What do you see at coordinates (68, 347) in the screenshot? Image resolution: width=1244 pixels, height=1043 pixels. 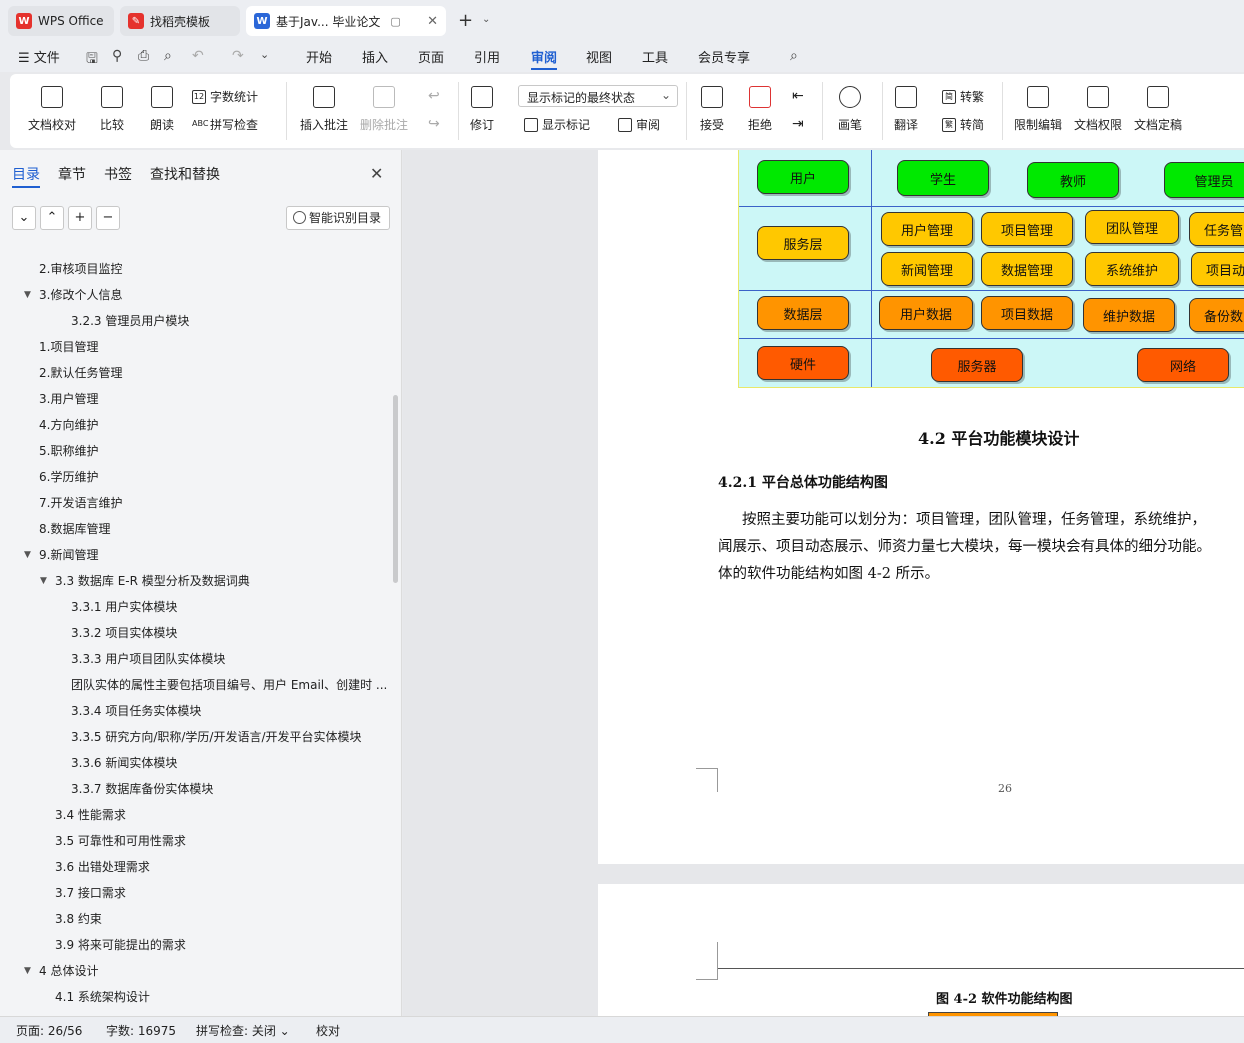 I see `toc-item: 1.项目管理` at bounding box center [68, 347].